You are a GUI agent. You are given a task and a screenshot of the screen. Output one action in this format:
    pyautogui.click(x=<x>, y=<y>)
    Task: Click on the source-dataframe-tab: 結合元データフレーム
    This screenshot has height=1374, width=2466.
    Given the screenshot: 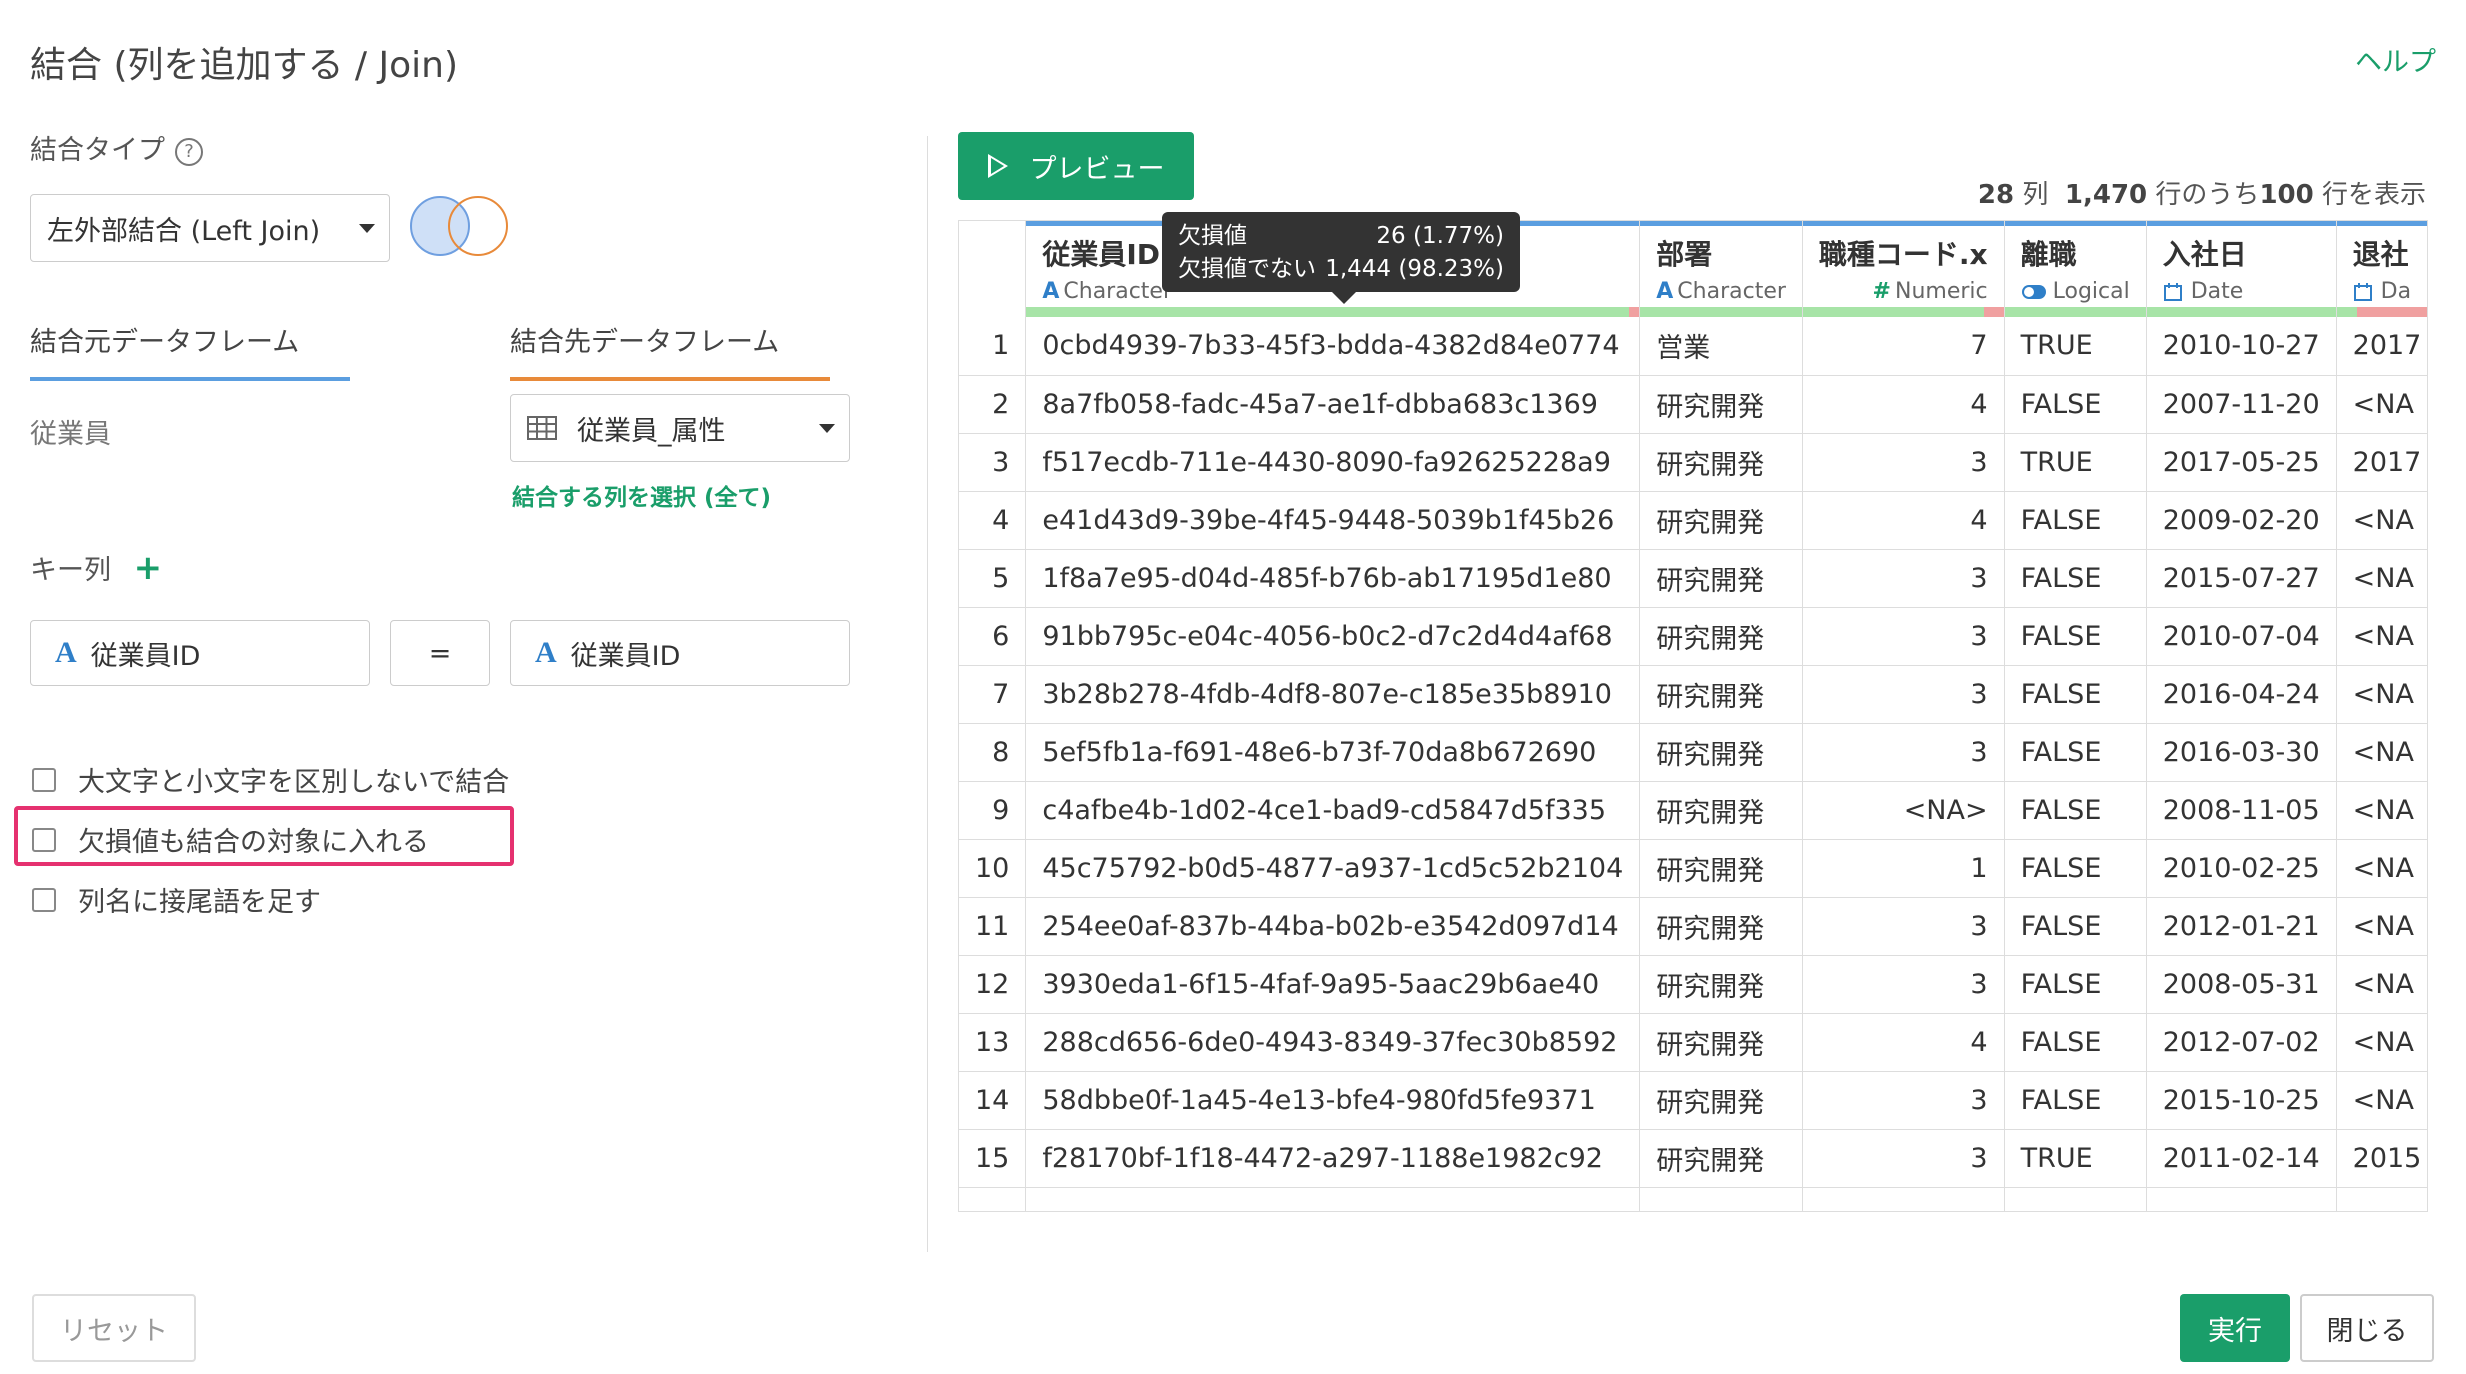 What is the action you would take?
    pyautogui.click(x=190, y=350)
    